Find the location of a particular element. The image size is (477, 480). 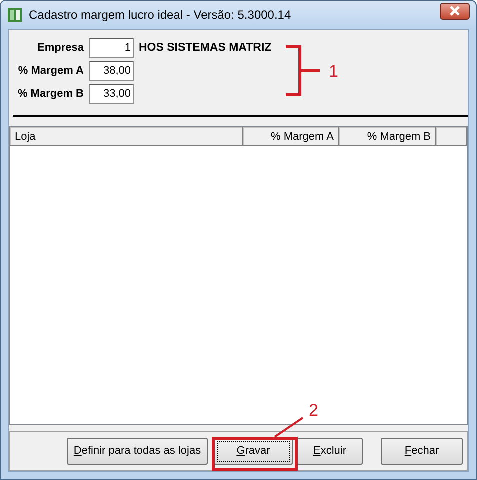

column-header: % Margem B is located at coordinates (387, 136).